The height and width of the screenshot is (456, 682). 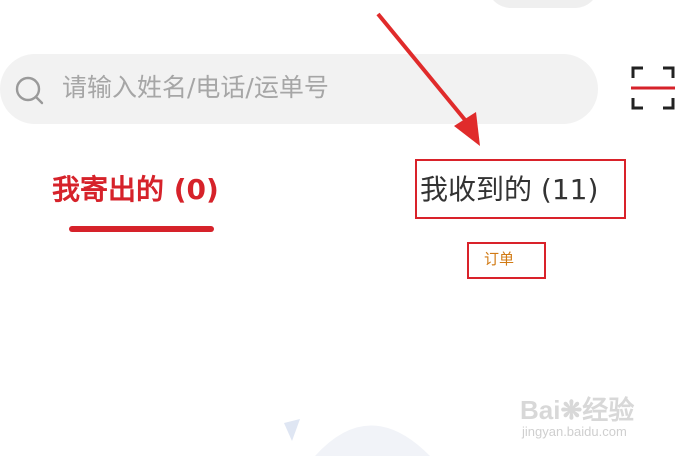 What do you see at coordinates (357, 437) in the screenshot?
I see `decorative-background-shape` at bounding box center [357, 437].